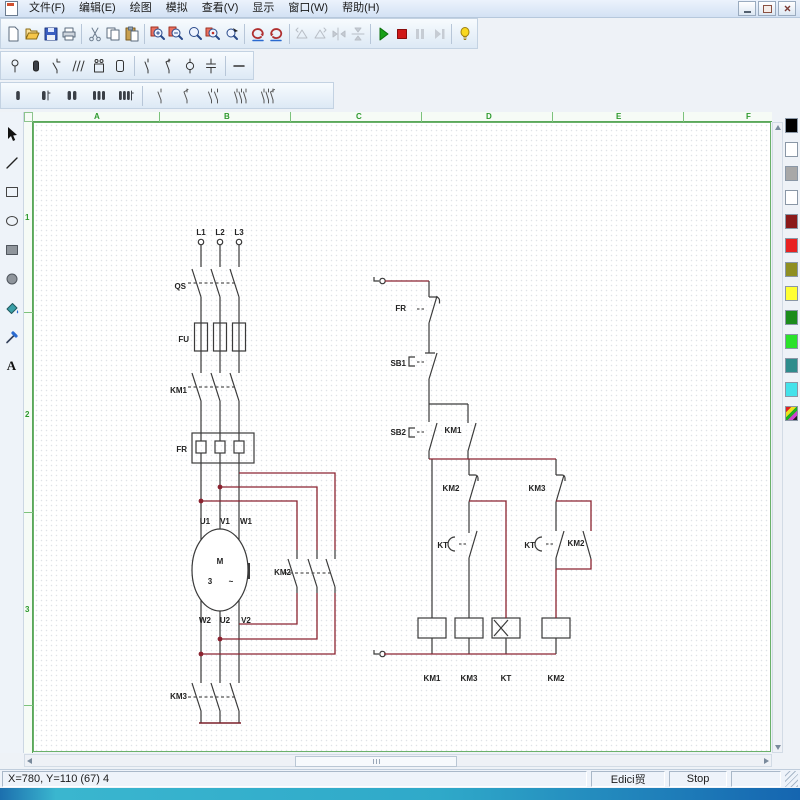 The width and height of the screenshot is (800, 800). What do you see at coordinates (506, 628) in the screenshot?
I see `kt-coil` at bounding box center [506, 628].